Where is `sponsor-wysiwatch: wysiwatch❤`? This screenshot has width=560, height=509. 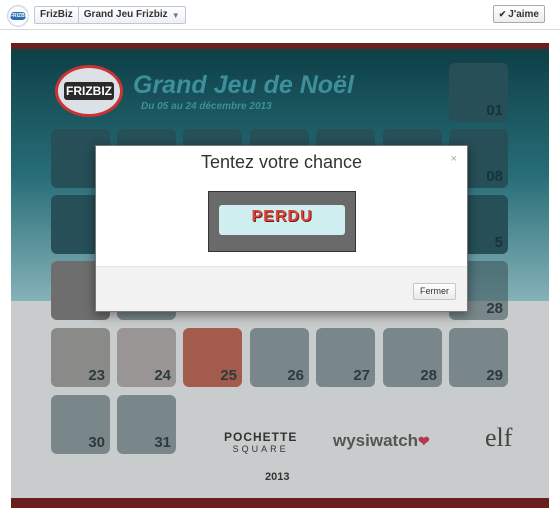 sponsor-wysiwatch: wysiwatch❤ is located at coordinates (381, 440).